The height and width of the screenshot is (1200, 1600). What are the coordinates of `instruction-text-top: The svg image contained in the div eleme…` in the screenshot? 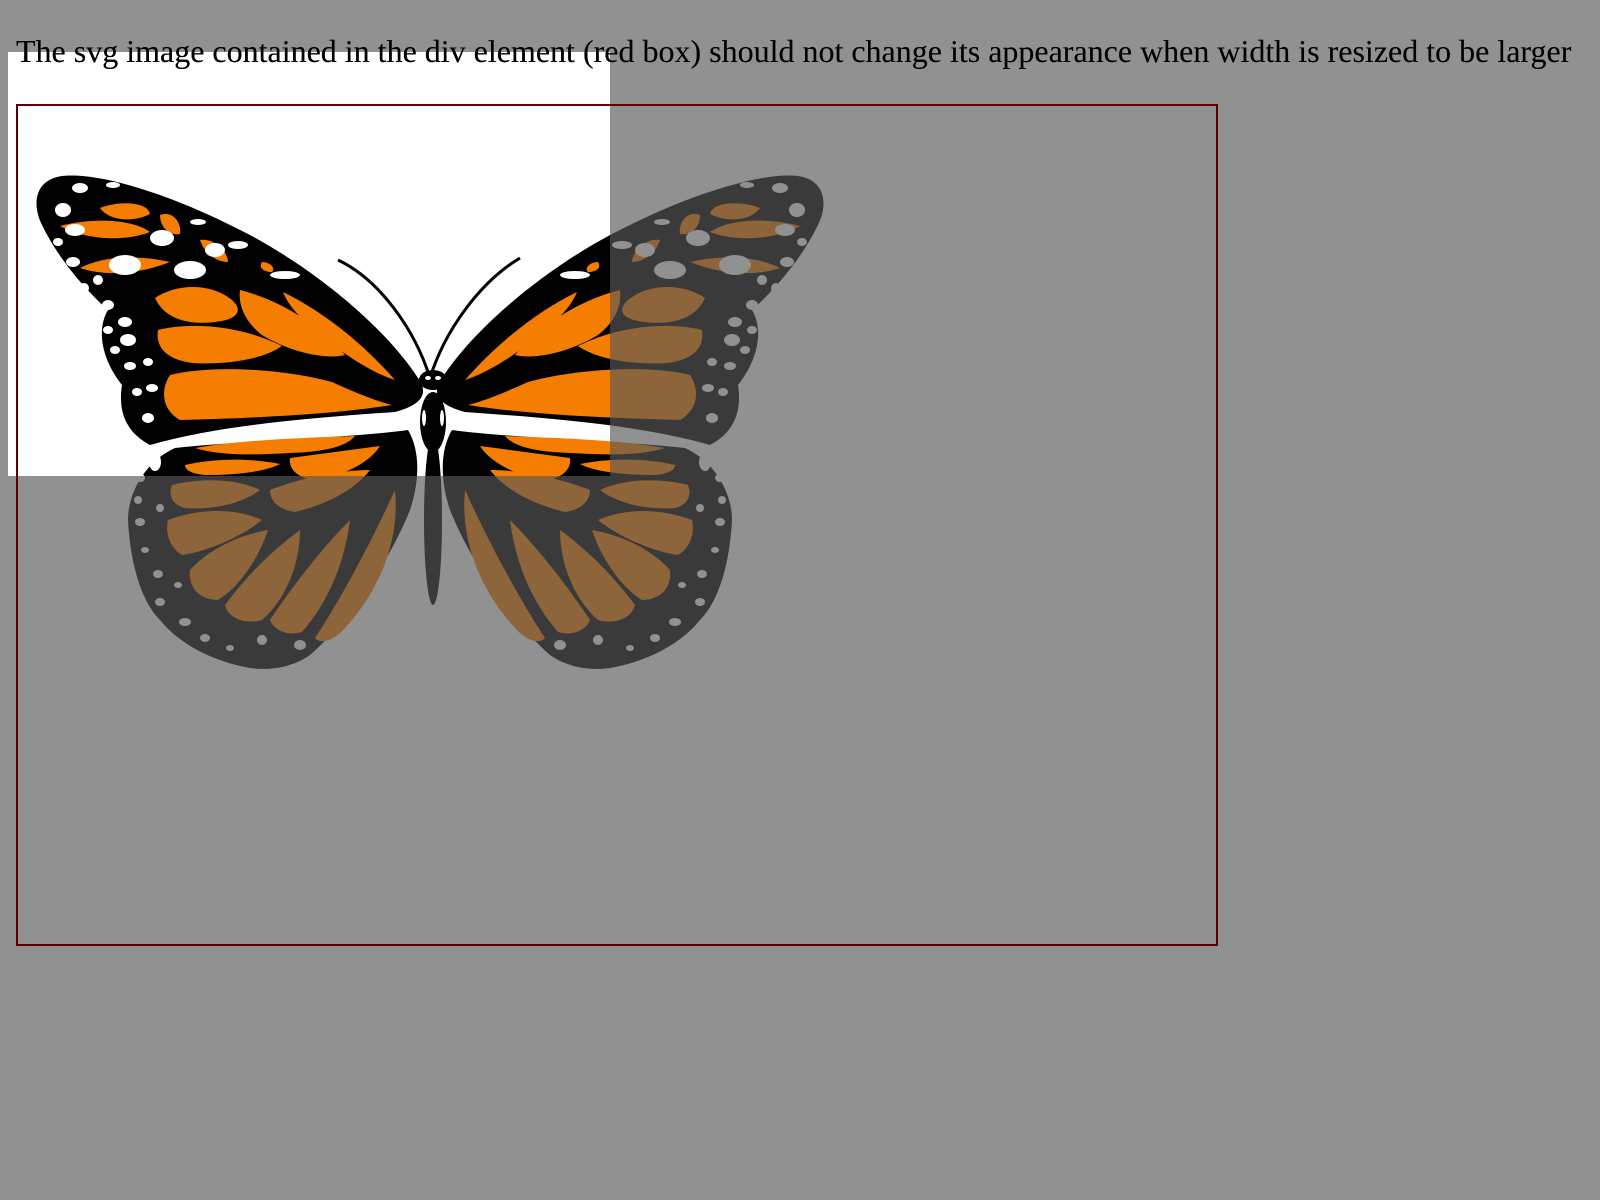 It's located at (794, 51).